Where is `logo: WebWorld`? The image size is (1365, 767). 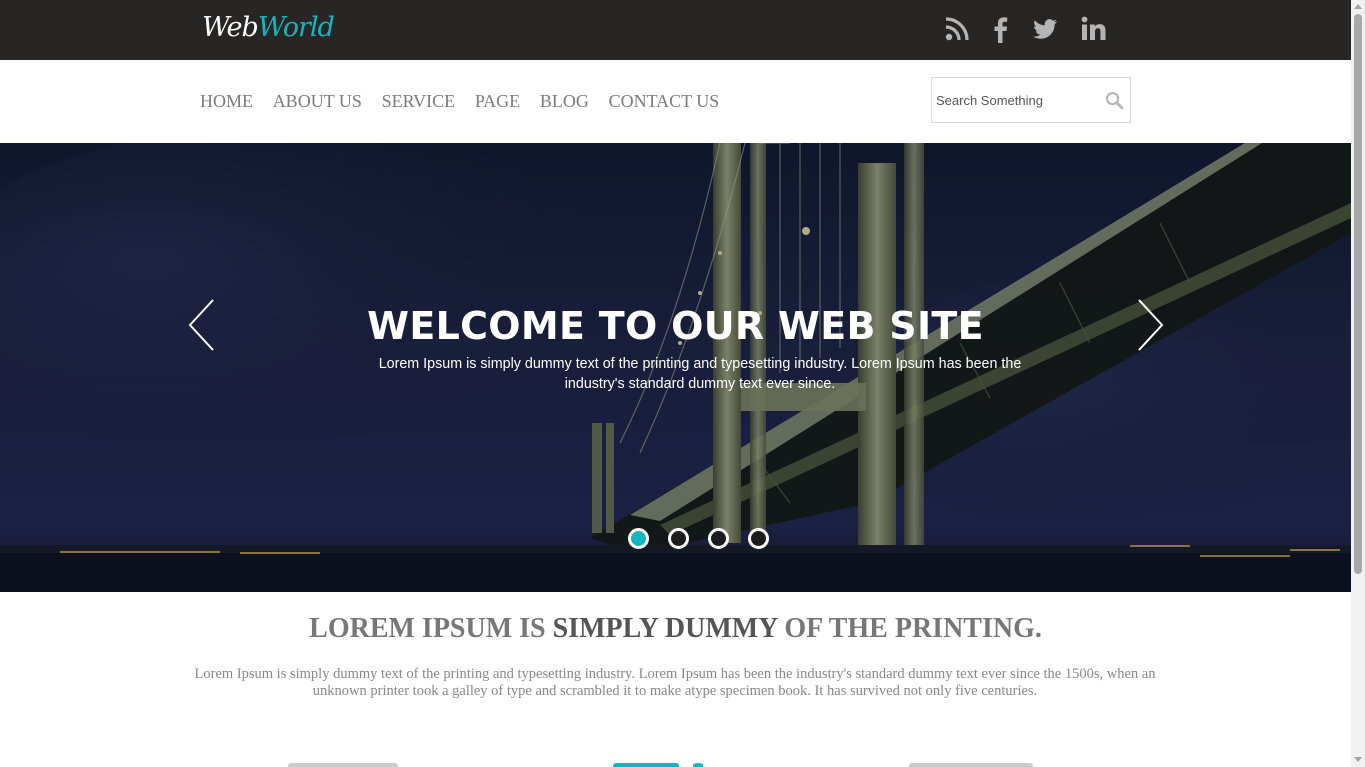
logo: WebWorld is located at coordinates (268, 28).